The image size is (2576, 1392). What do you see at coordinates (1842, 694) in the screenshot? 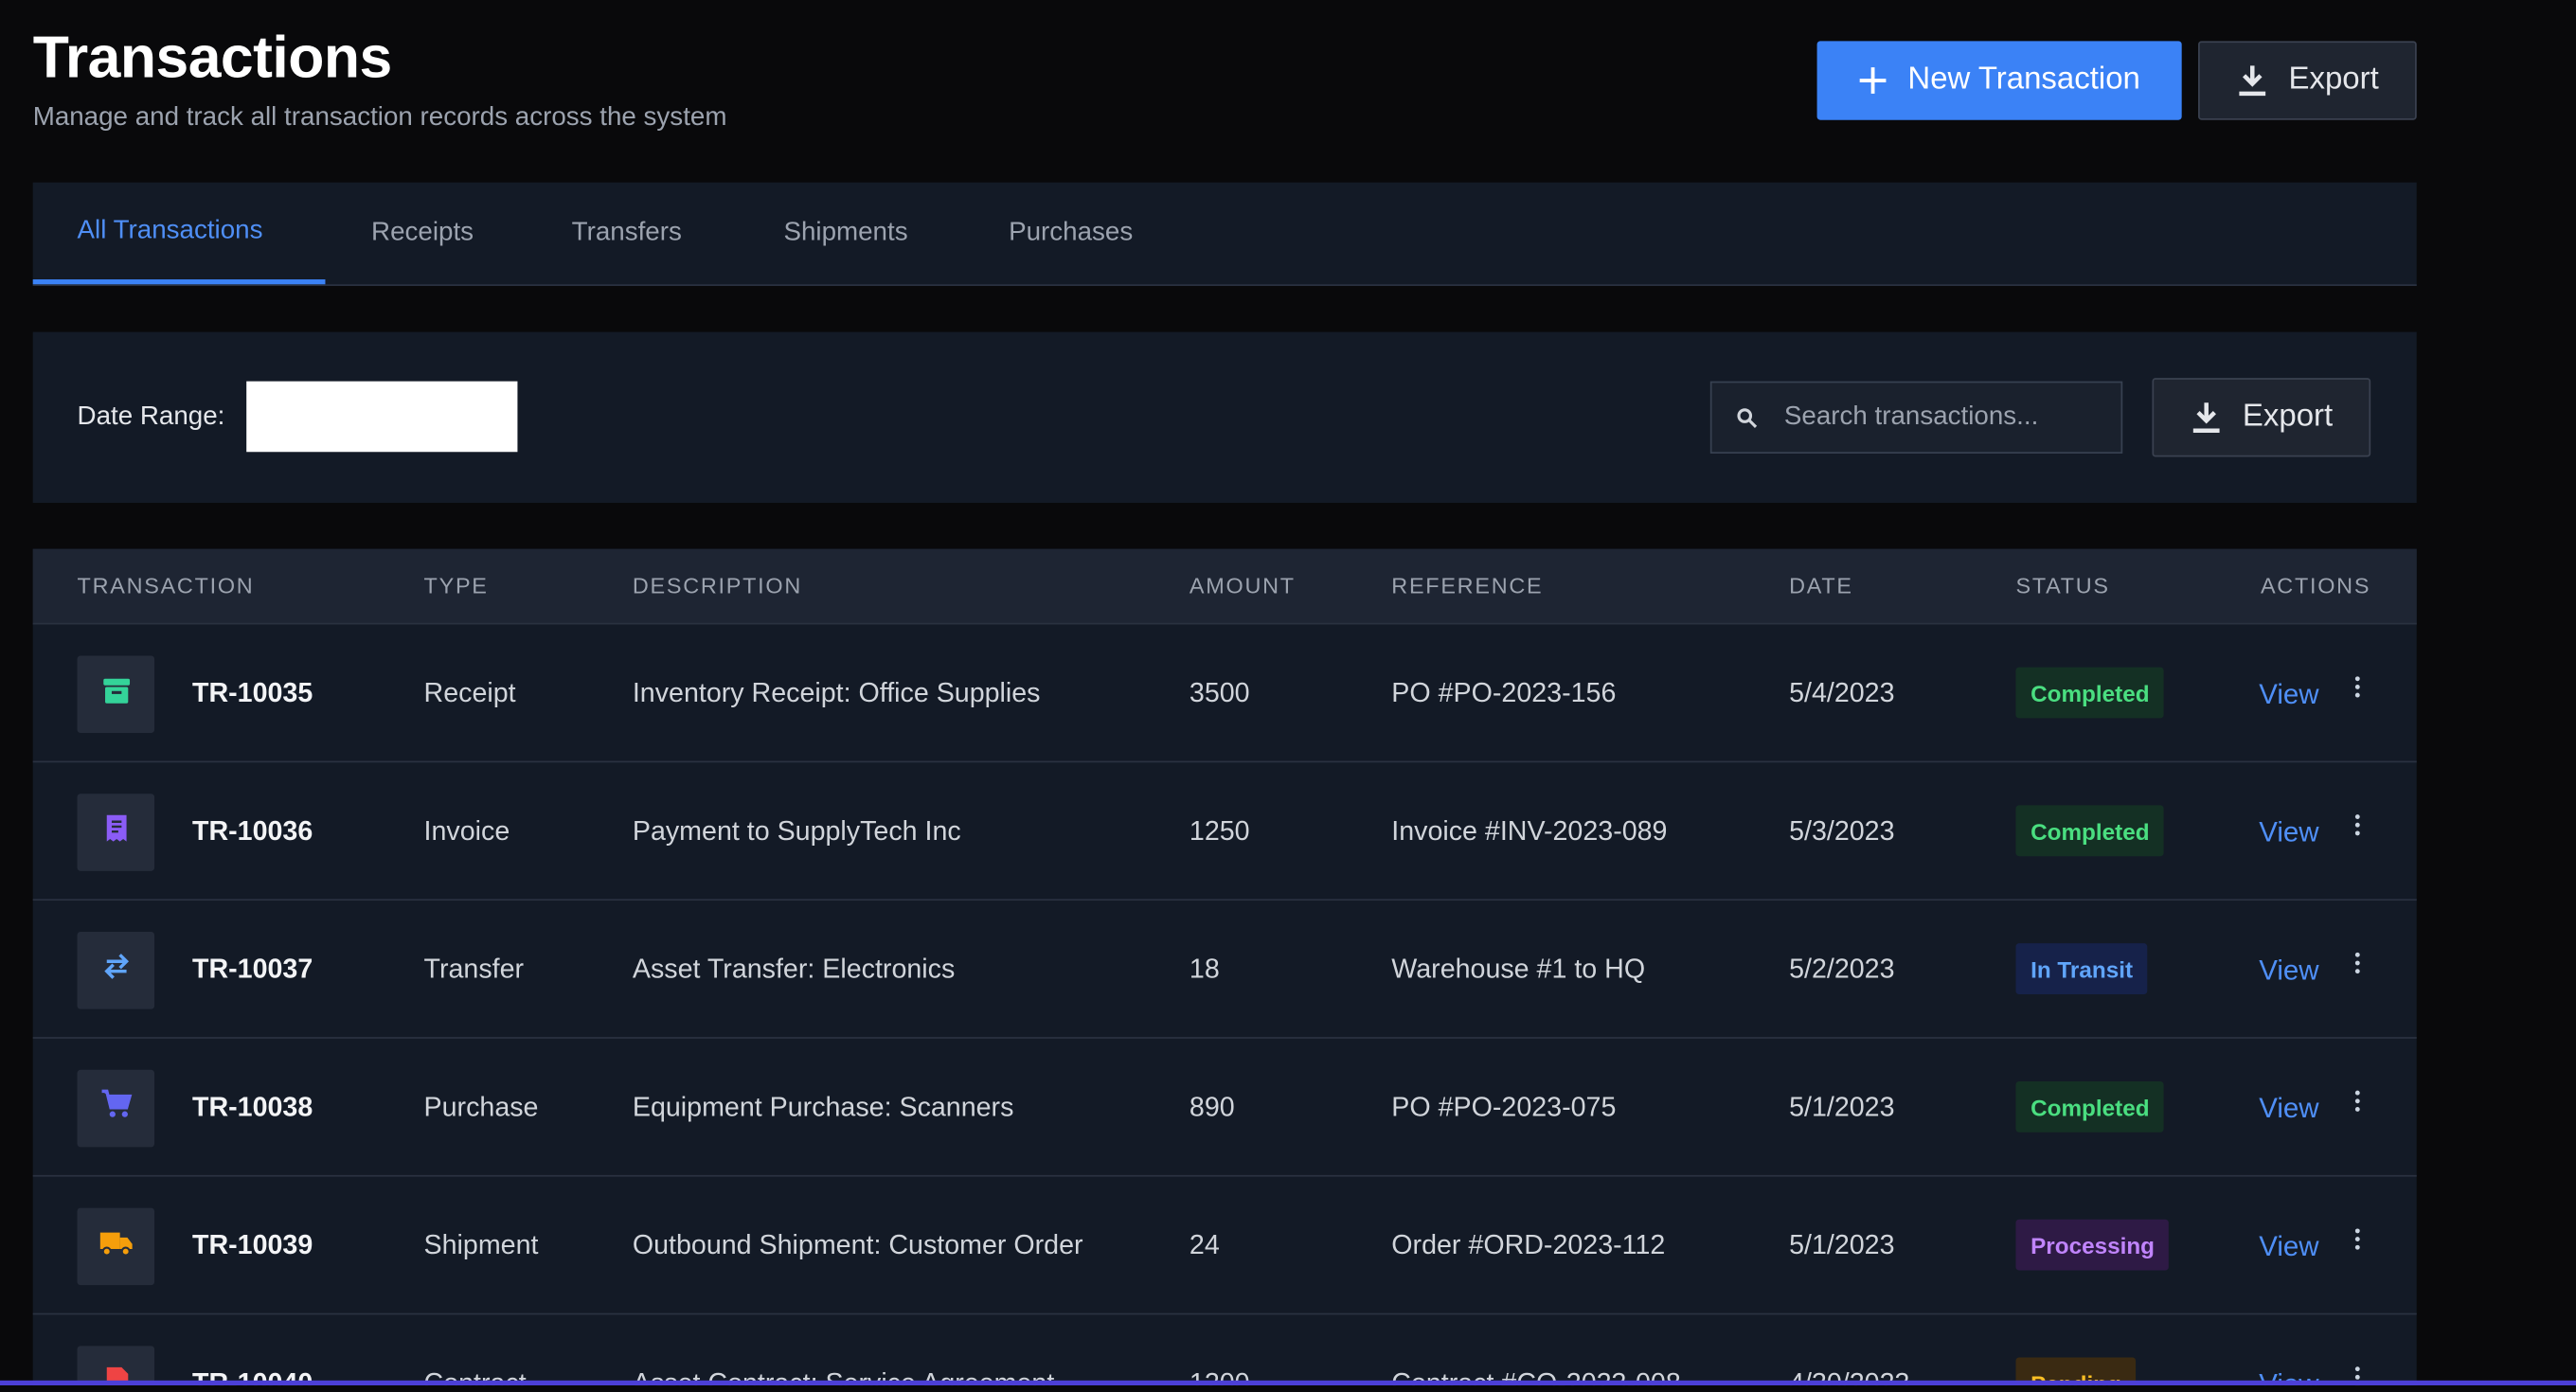
I see `transaction-date: 5/4/2023` at bounding box center [1842, 694].